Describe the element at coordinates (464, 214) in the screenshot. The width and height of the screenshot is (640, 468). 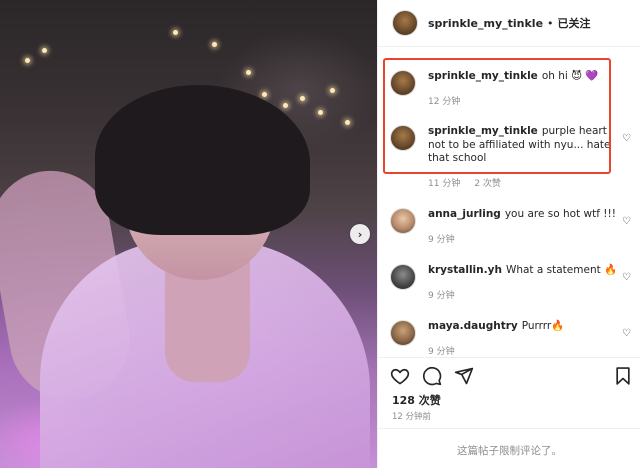
I see `commenter-username: anna_jurling` at that location.